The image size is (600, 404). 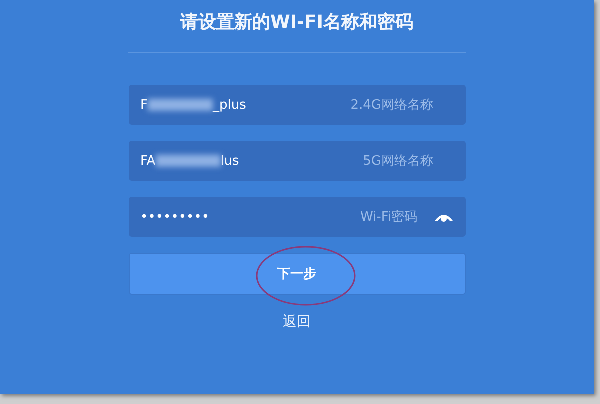 What do you see at coordinates (297, 23) in the screenshot?
I see `page-title: 请设置新的WI-FI名称和密码` at bounding box center [297, 23].